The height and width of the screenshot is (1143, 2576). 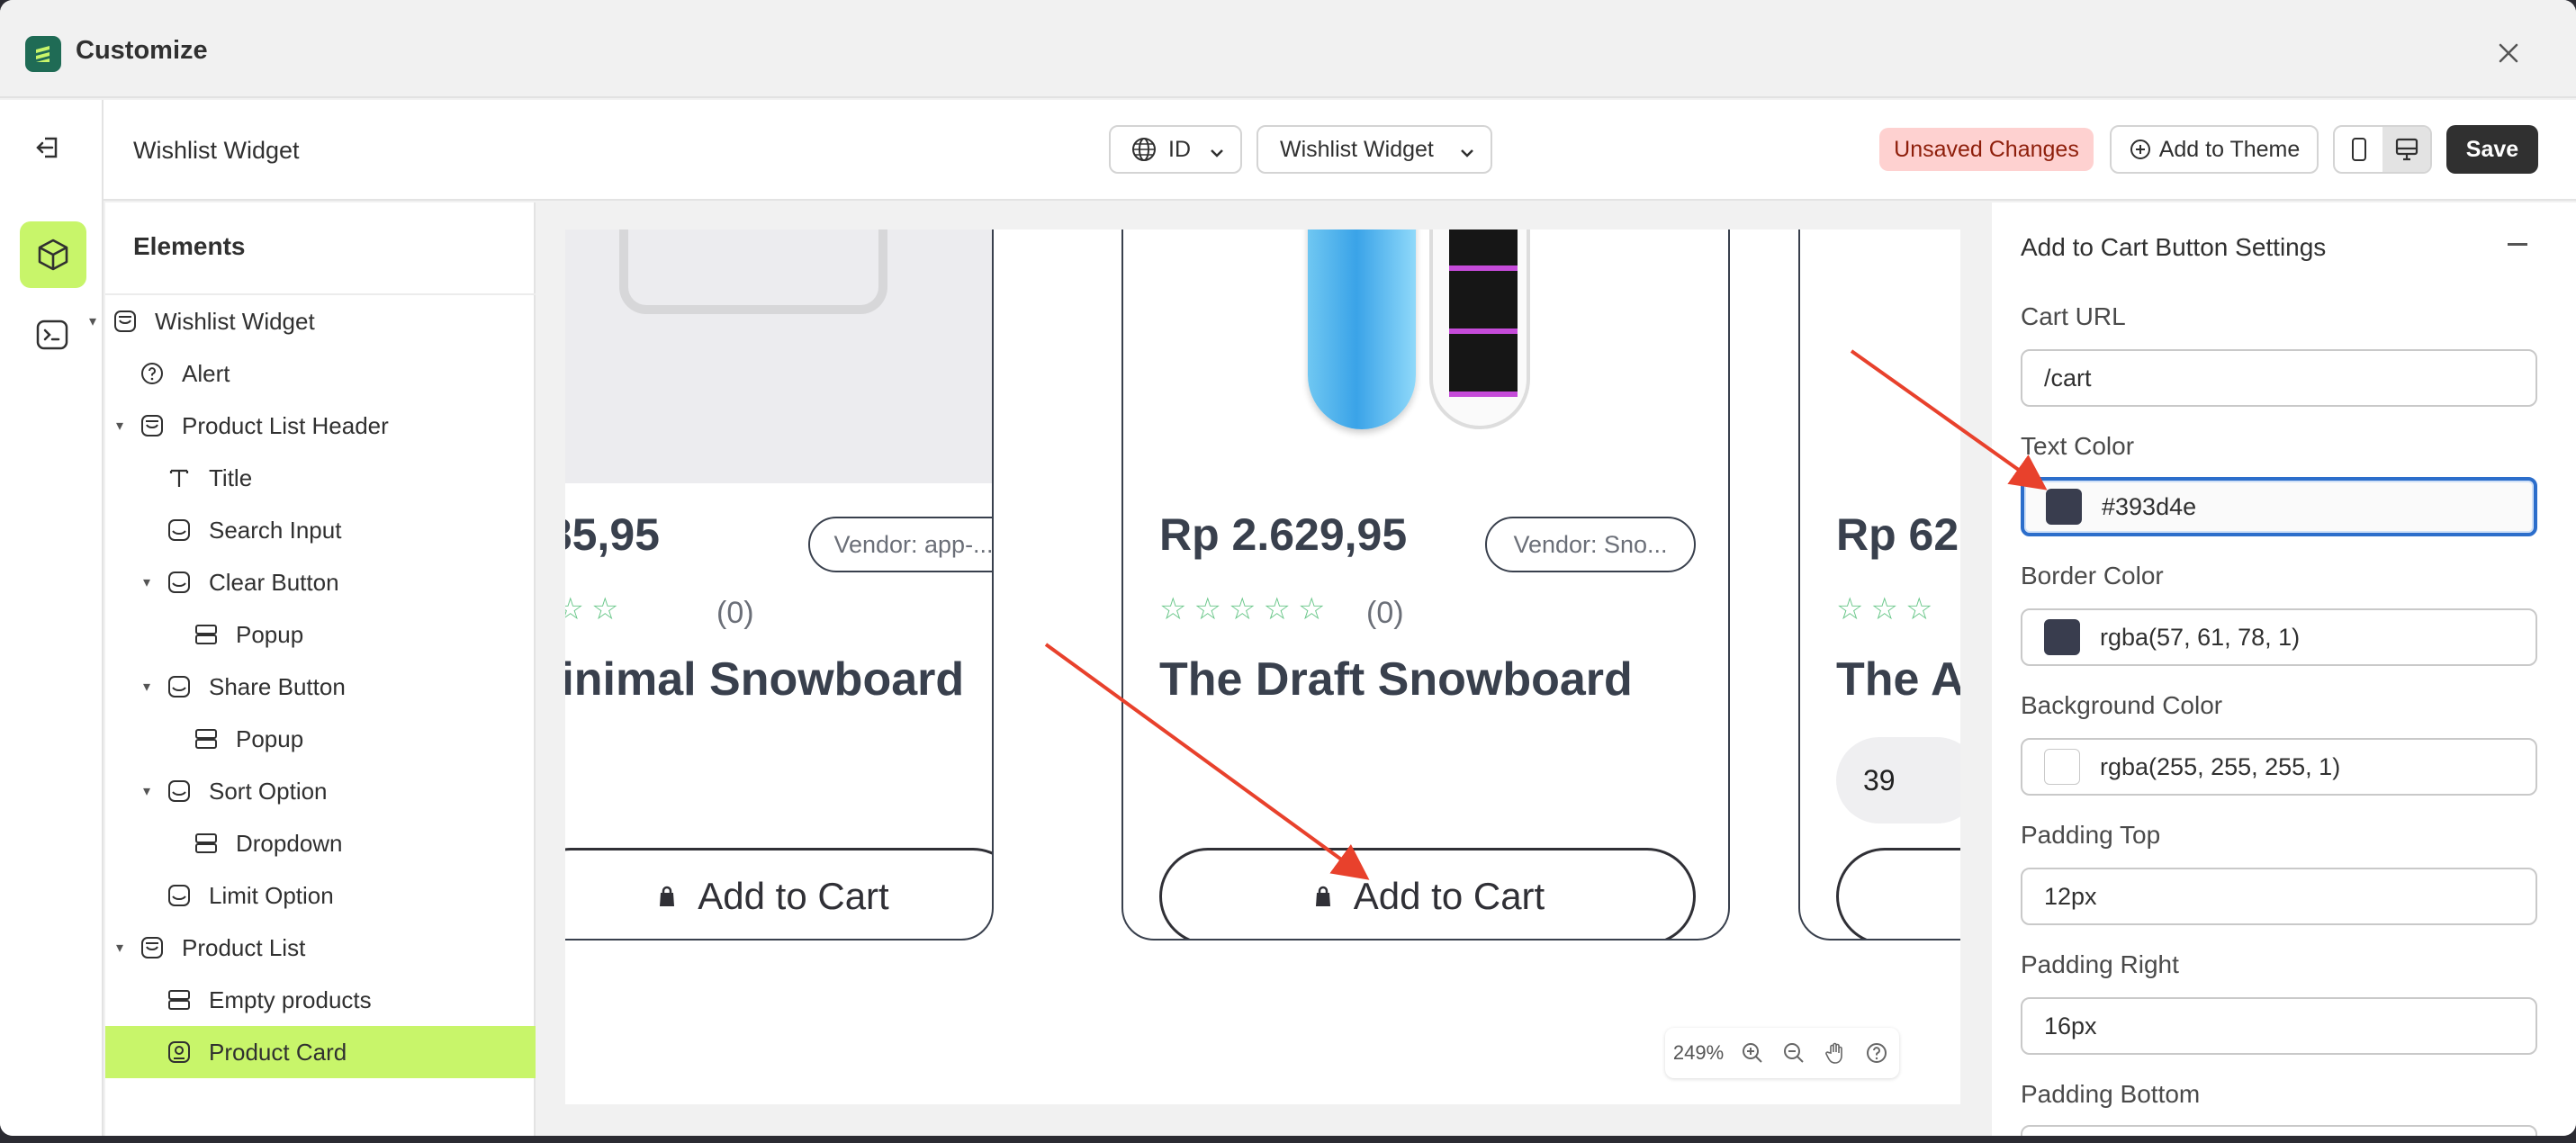 I want to click on elements-heading: Elements, so click(x=189, y=246).